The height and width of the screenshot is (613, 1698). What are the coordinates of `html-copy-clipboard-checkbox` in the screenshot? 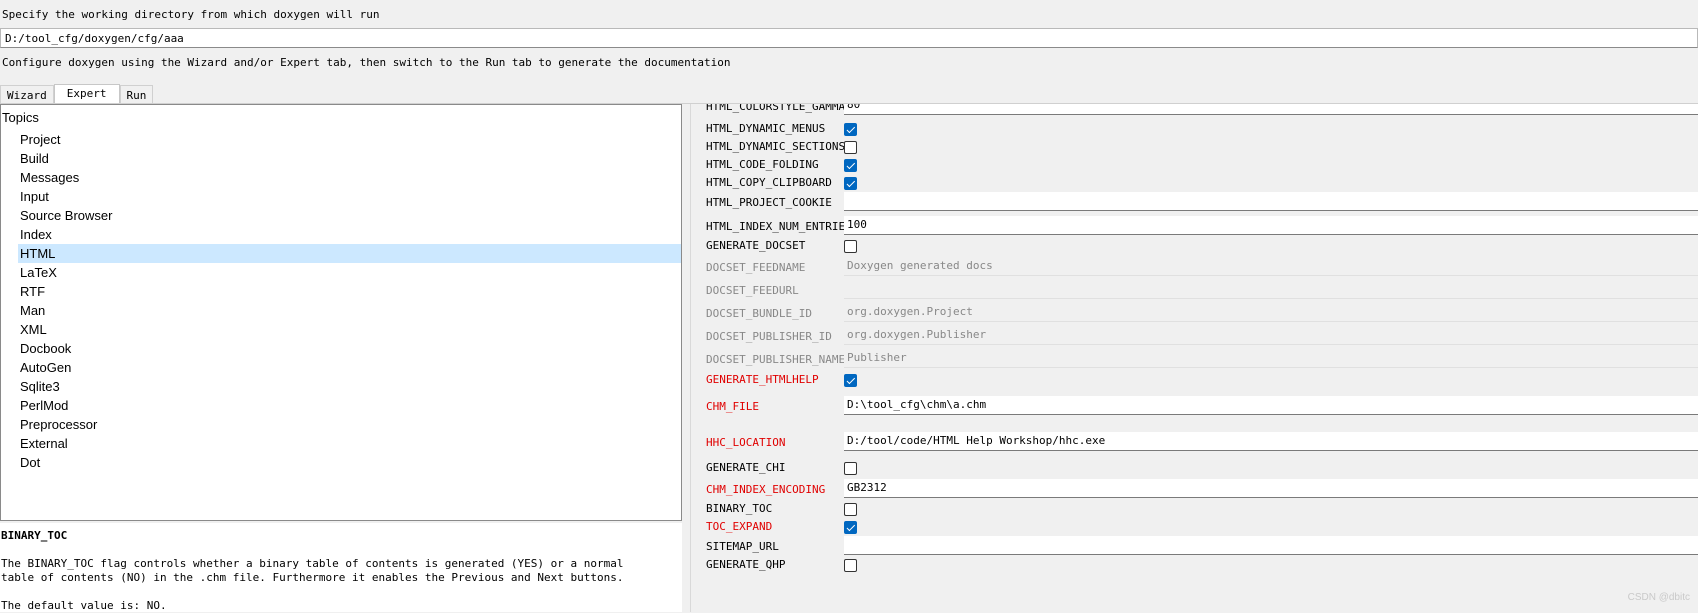 It's located at (850, 183).